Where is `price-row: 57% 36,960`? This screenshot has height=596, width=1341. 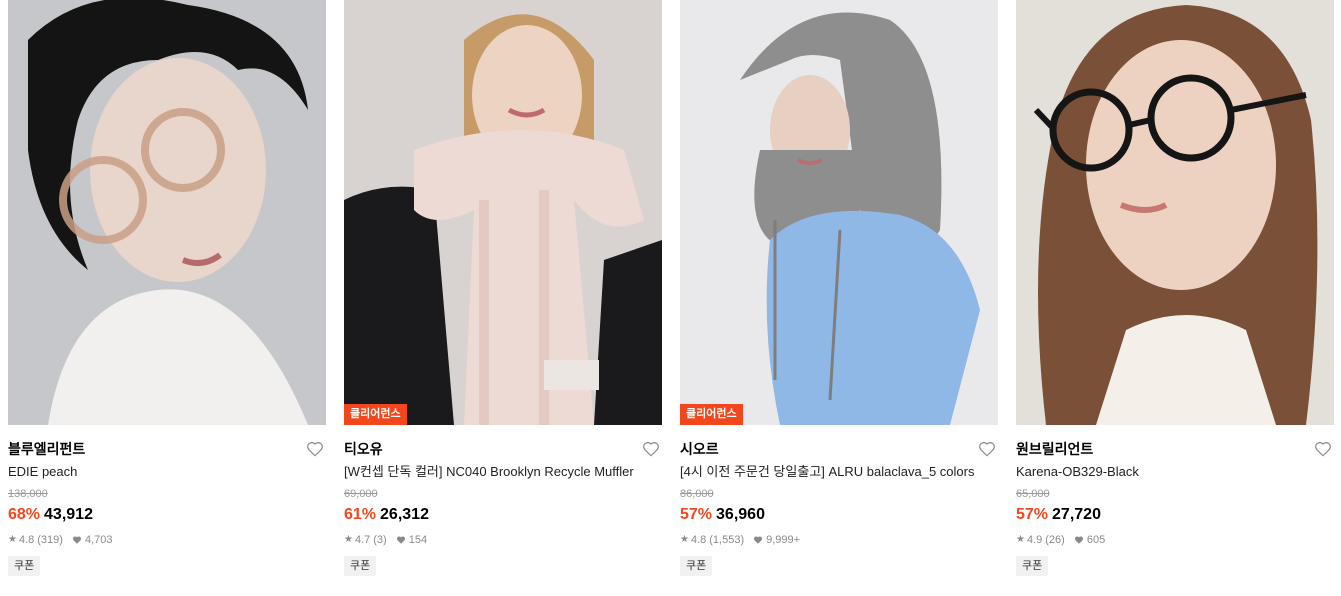 price-row: 57% 36,960 is located at coordinates (839, 515).